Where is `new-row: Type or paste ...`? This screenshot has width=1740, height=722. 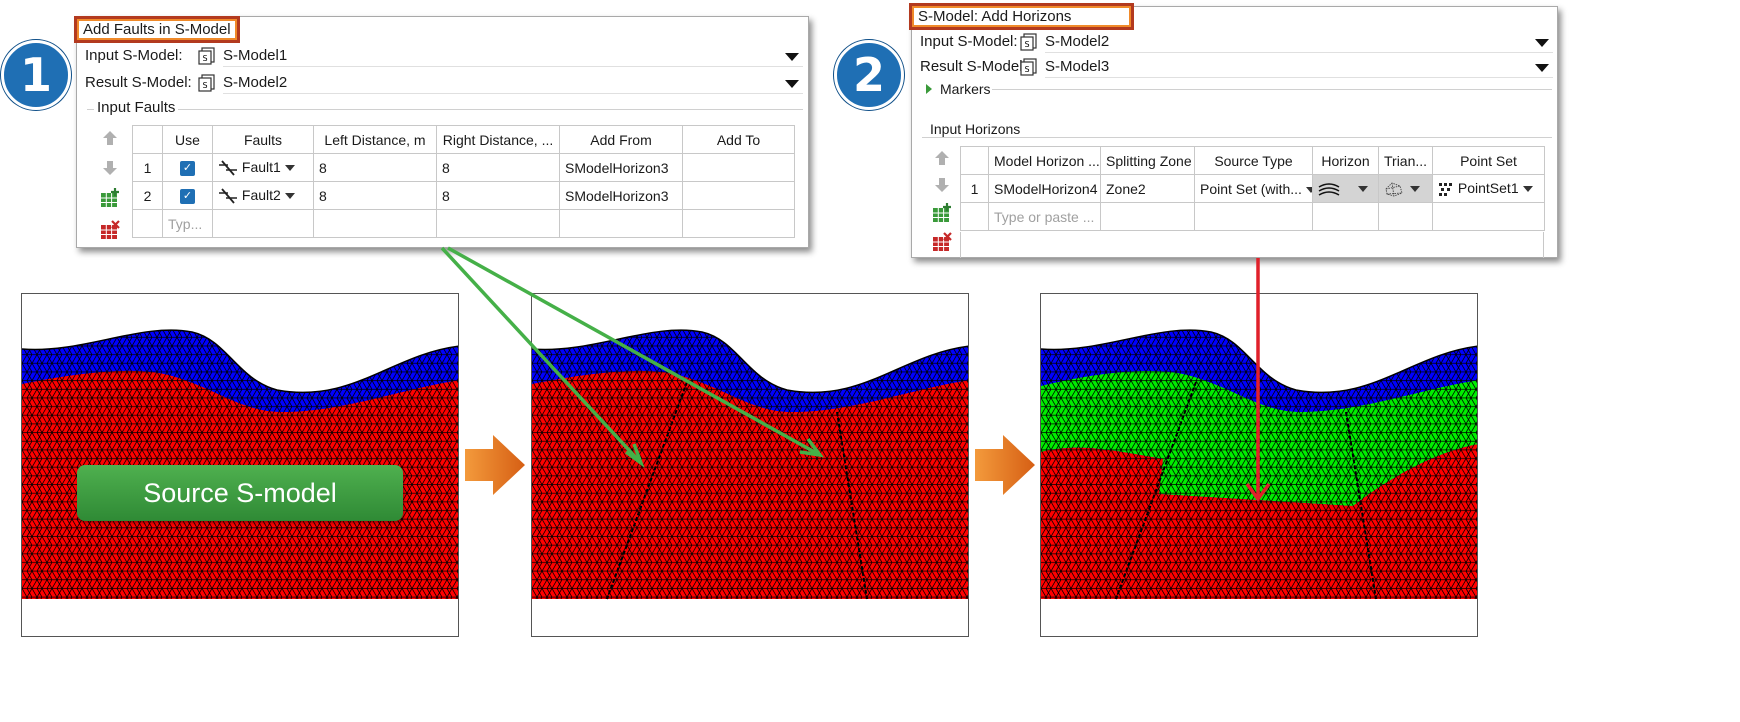
new-row: Type or paste ... is located at coordinates (1252, 216).